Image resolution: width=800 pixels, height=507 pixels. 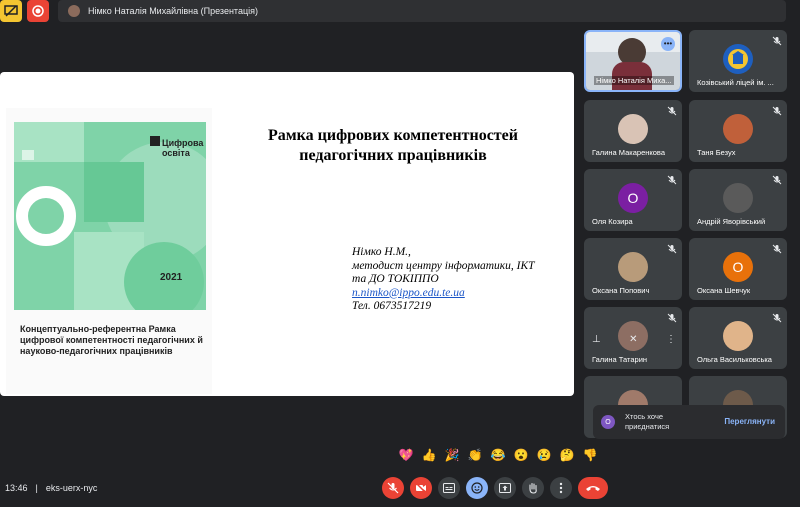 I want to click on participant-name: Оксана Попович, so click(x=621, y=290).